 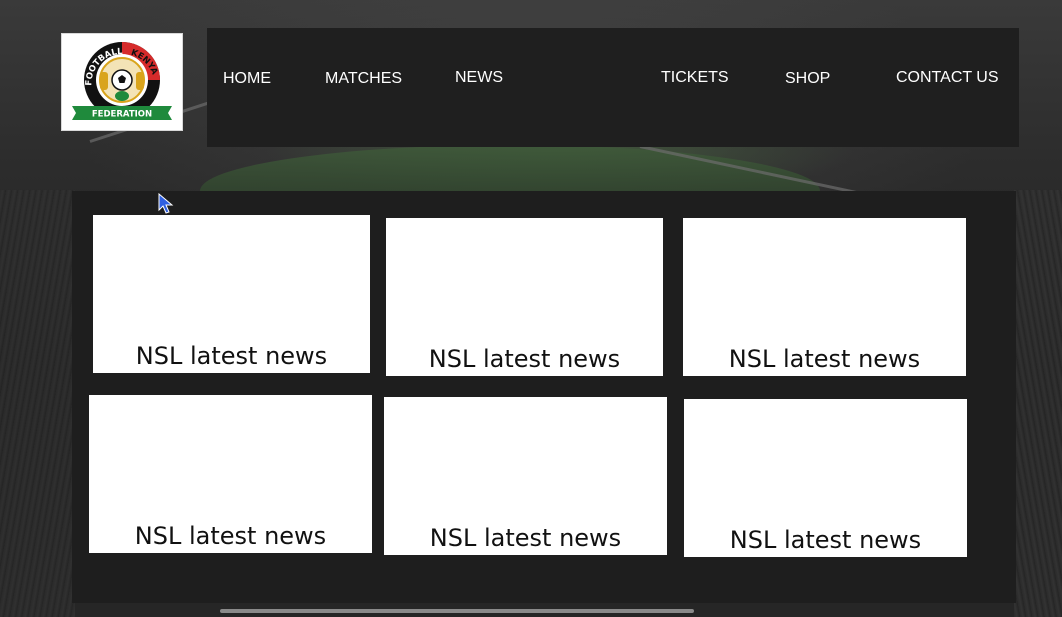 I want to click on mouse-cursor-icon, so click(x=166, y=206).